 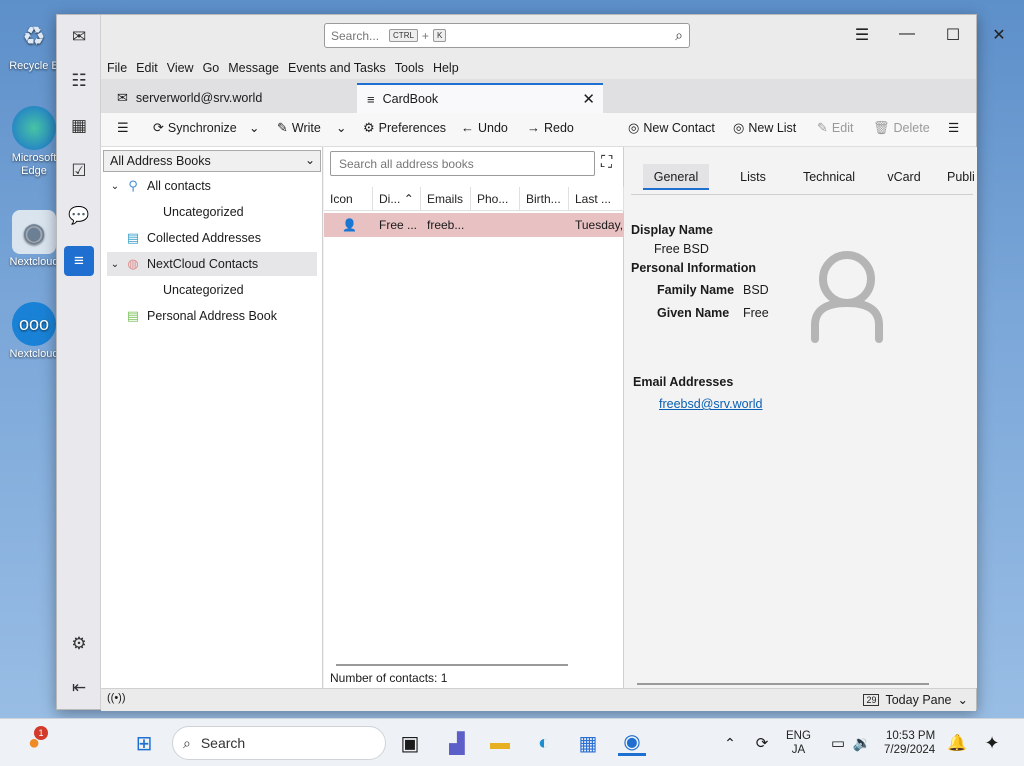 What do you see at coordinates (457, 743) in the screenshot?
I see `teams-icon: ▟` at bounding box center [457, 743].